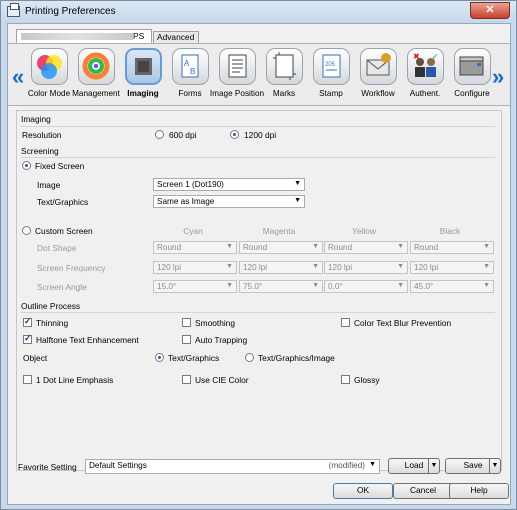 Image resolution: width=517 pixels, height=510 pixels. I want to click on smoothing-checkbox, so click(186, 322).